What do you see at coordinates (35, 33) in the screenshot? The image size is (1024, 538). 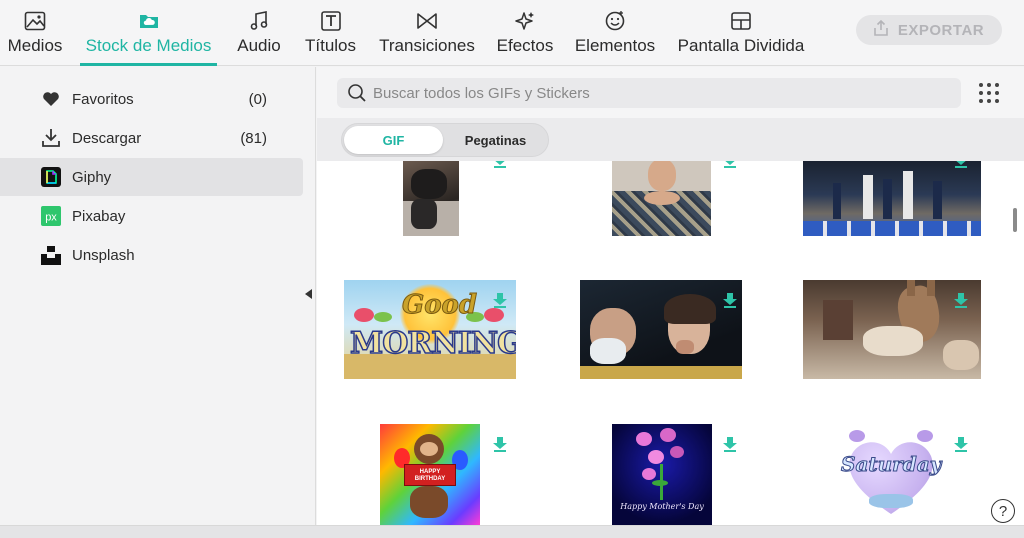 I see `tab-medios: Medios` at bounding box center [35, 33].